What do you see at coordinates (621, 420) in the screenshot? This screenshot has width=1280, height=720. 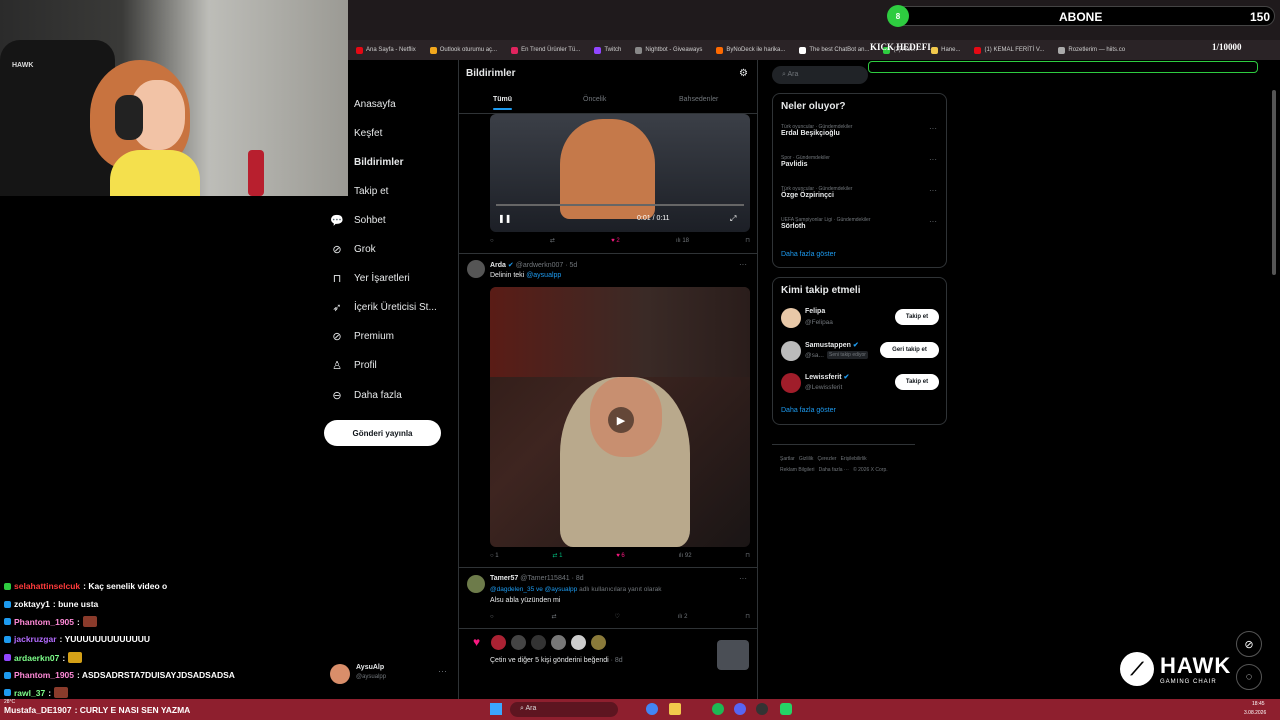 I see `play-icon: ▶` at bounding box center [621, 420].